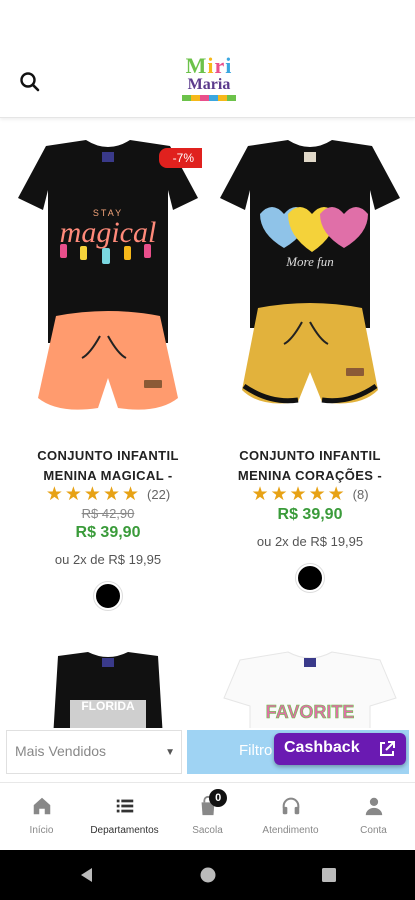 This screenshot has height=900, width=415. I want to click on brand-logo: Miri Maria, so click(209, 80).